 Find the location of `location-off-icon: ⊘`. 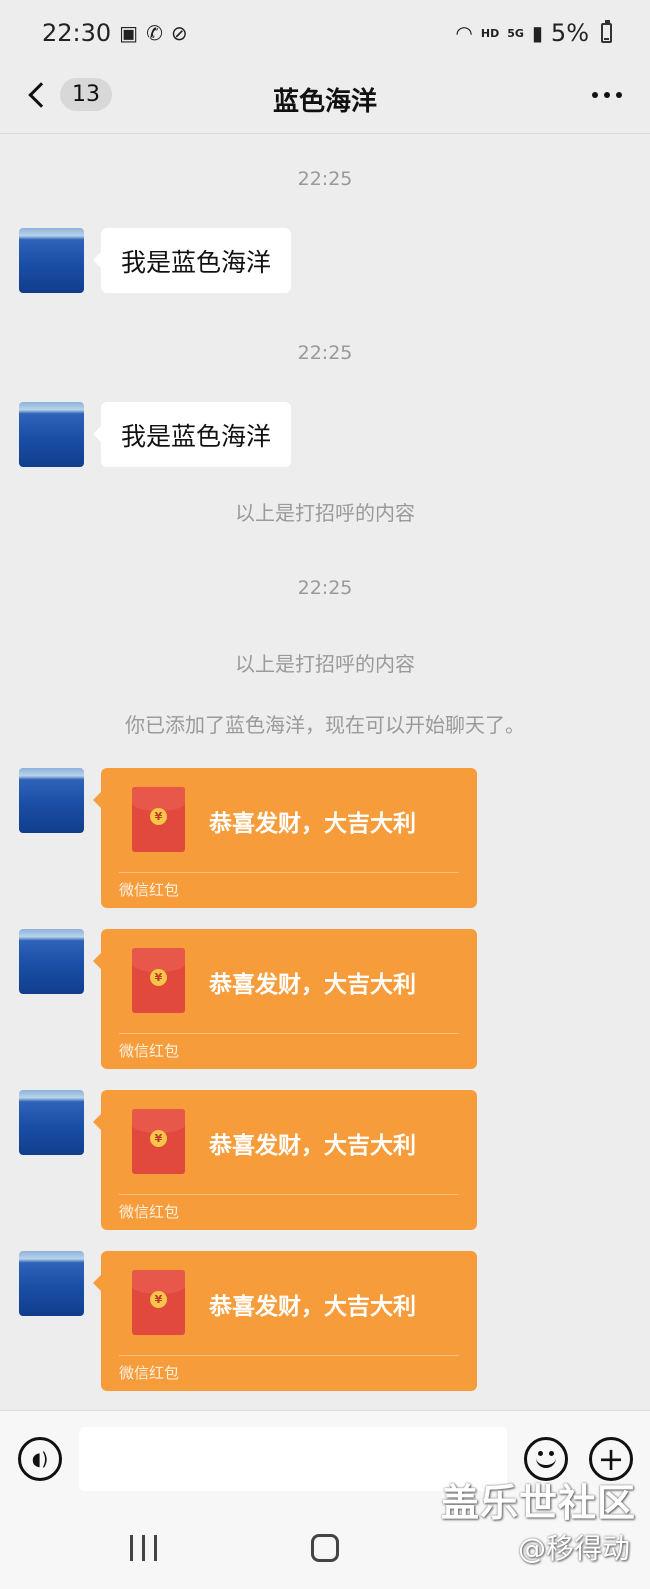

location-off-icon: ⊘ is located at coordinates (179, 33).